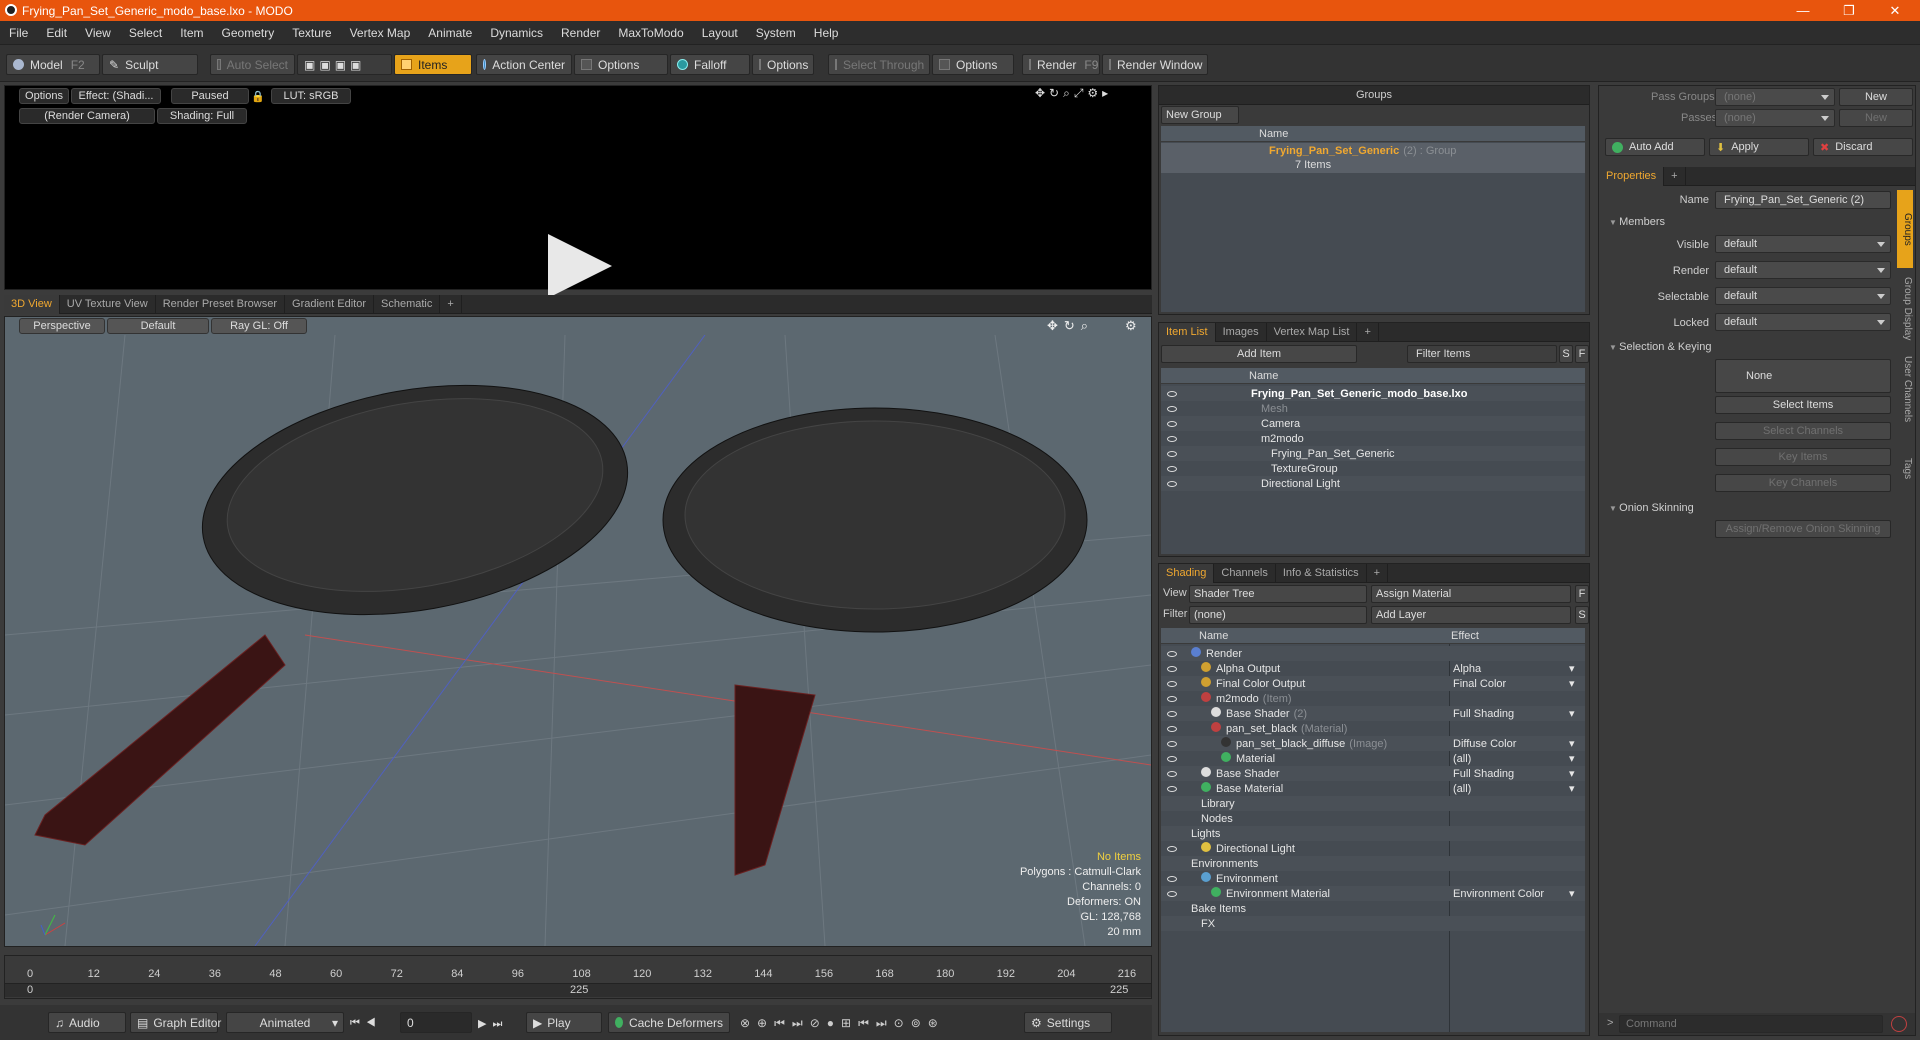 The width and height of the screenshot is (1920, 1040). I want to click on minimize-button: —, so click(1803, 10).